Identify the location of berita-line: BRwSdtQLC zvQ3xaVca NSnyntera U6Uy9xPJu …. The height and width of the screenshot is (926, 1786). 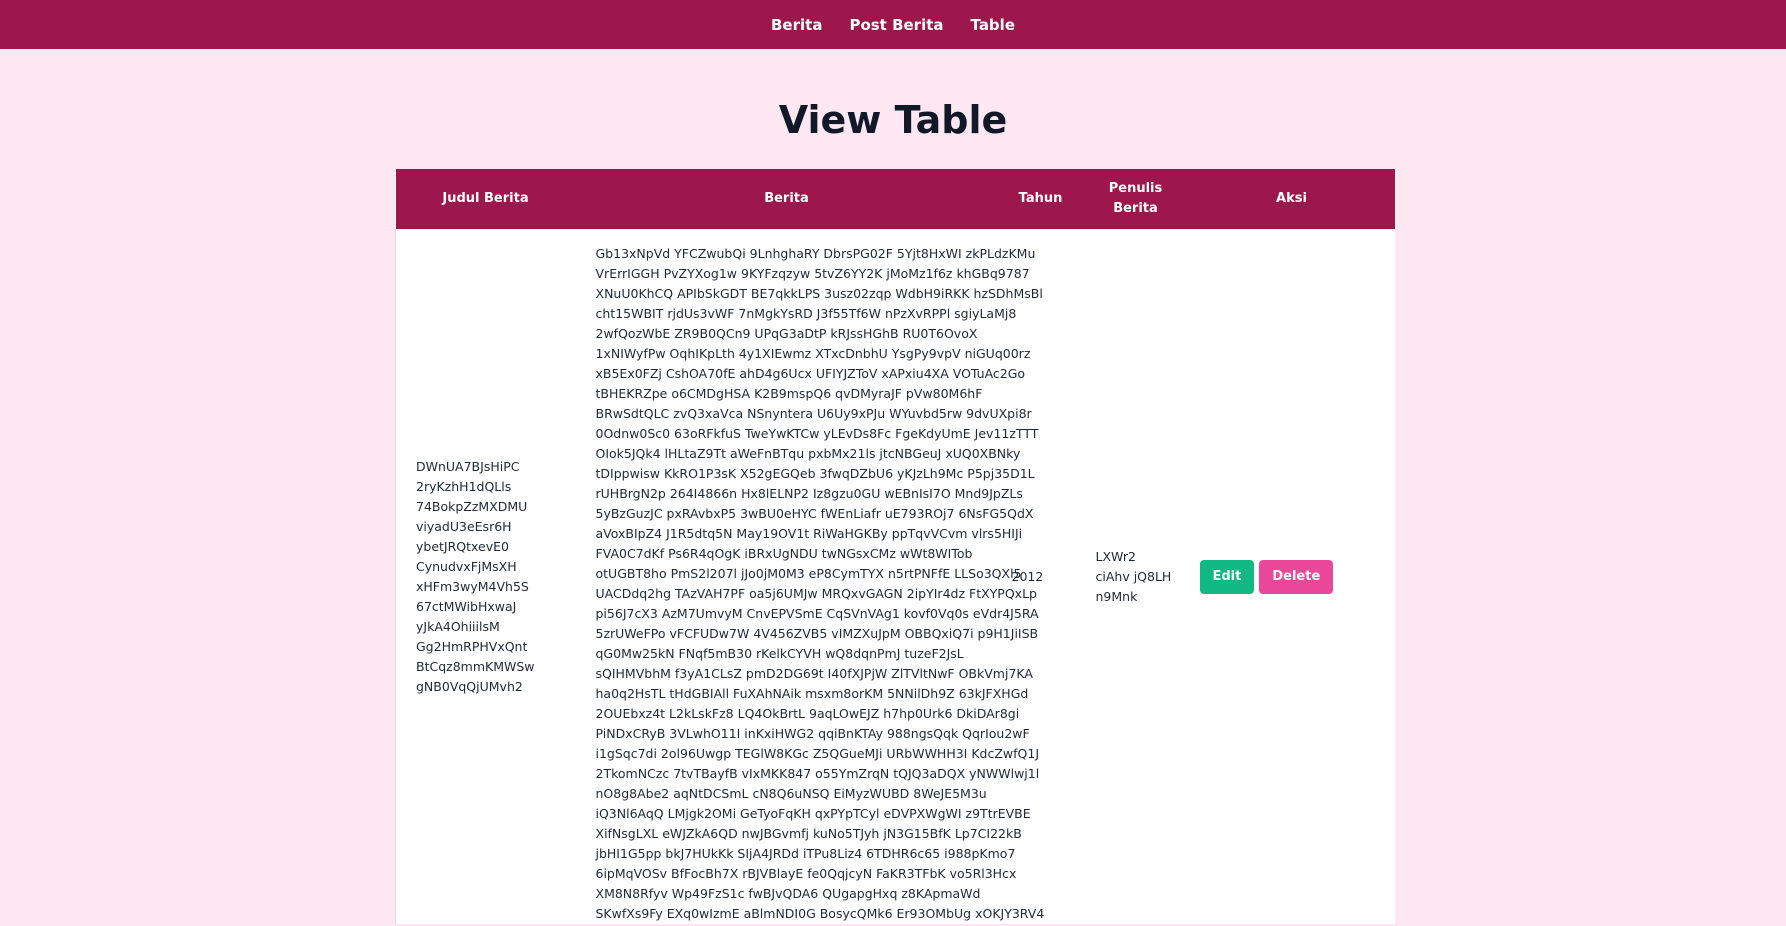
(813, 413).